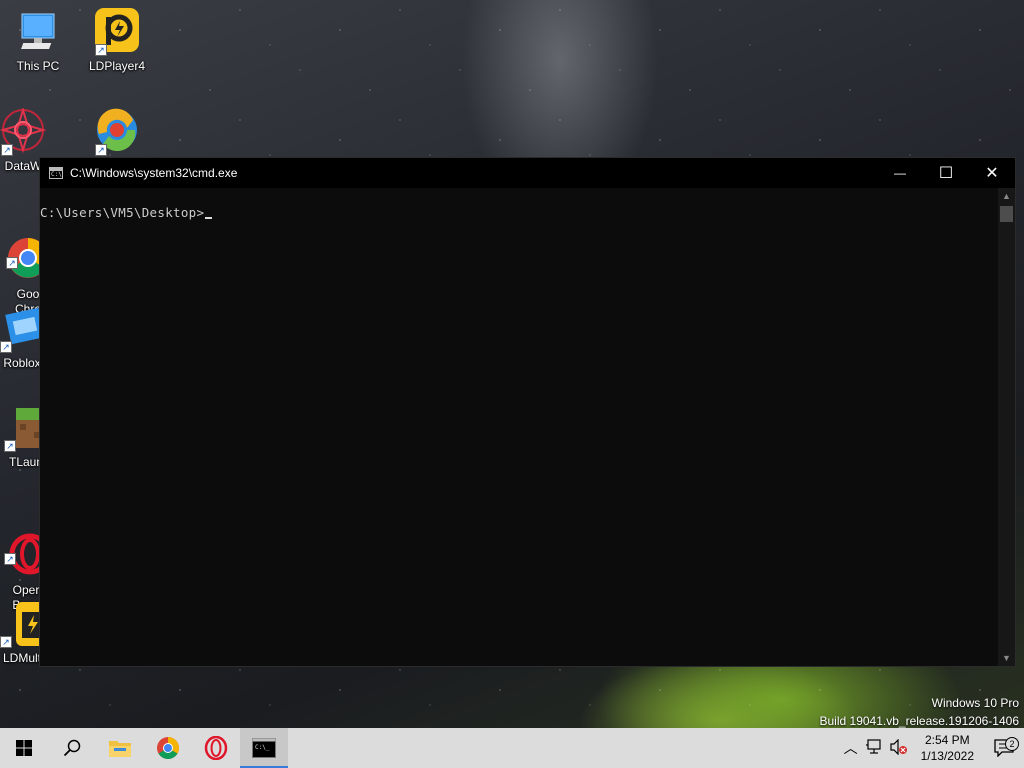 This screenshot has height=768, width=1024. I want to click on desktop-icon-swirl-app: ↗, so click(117, 133).